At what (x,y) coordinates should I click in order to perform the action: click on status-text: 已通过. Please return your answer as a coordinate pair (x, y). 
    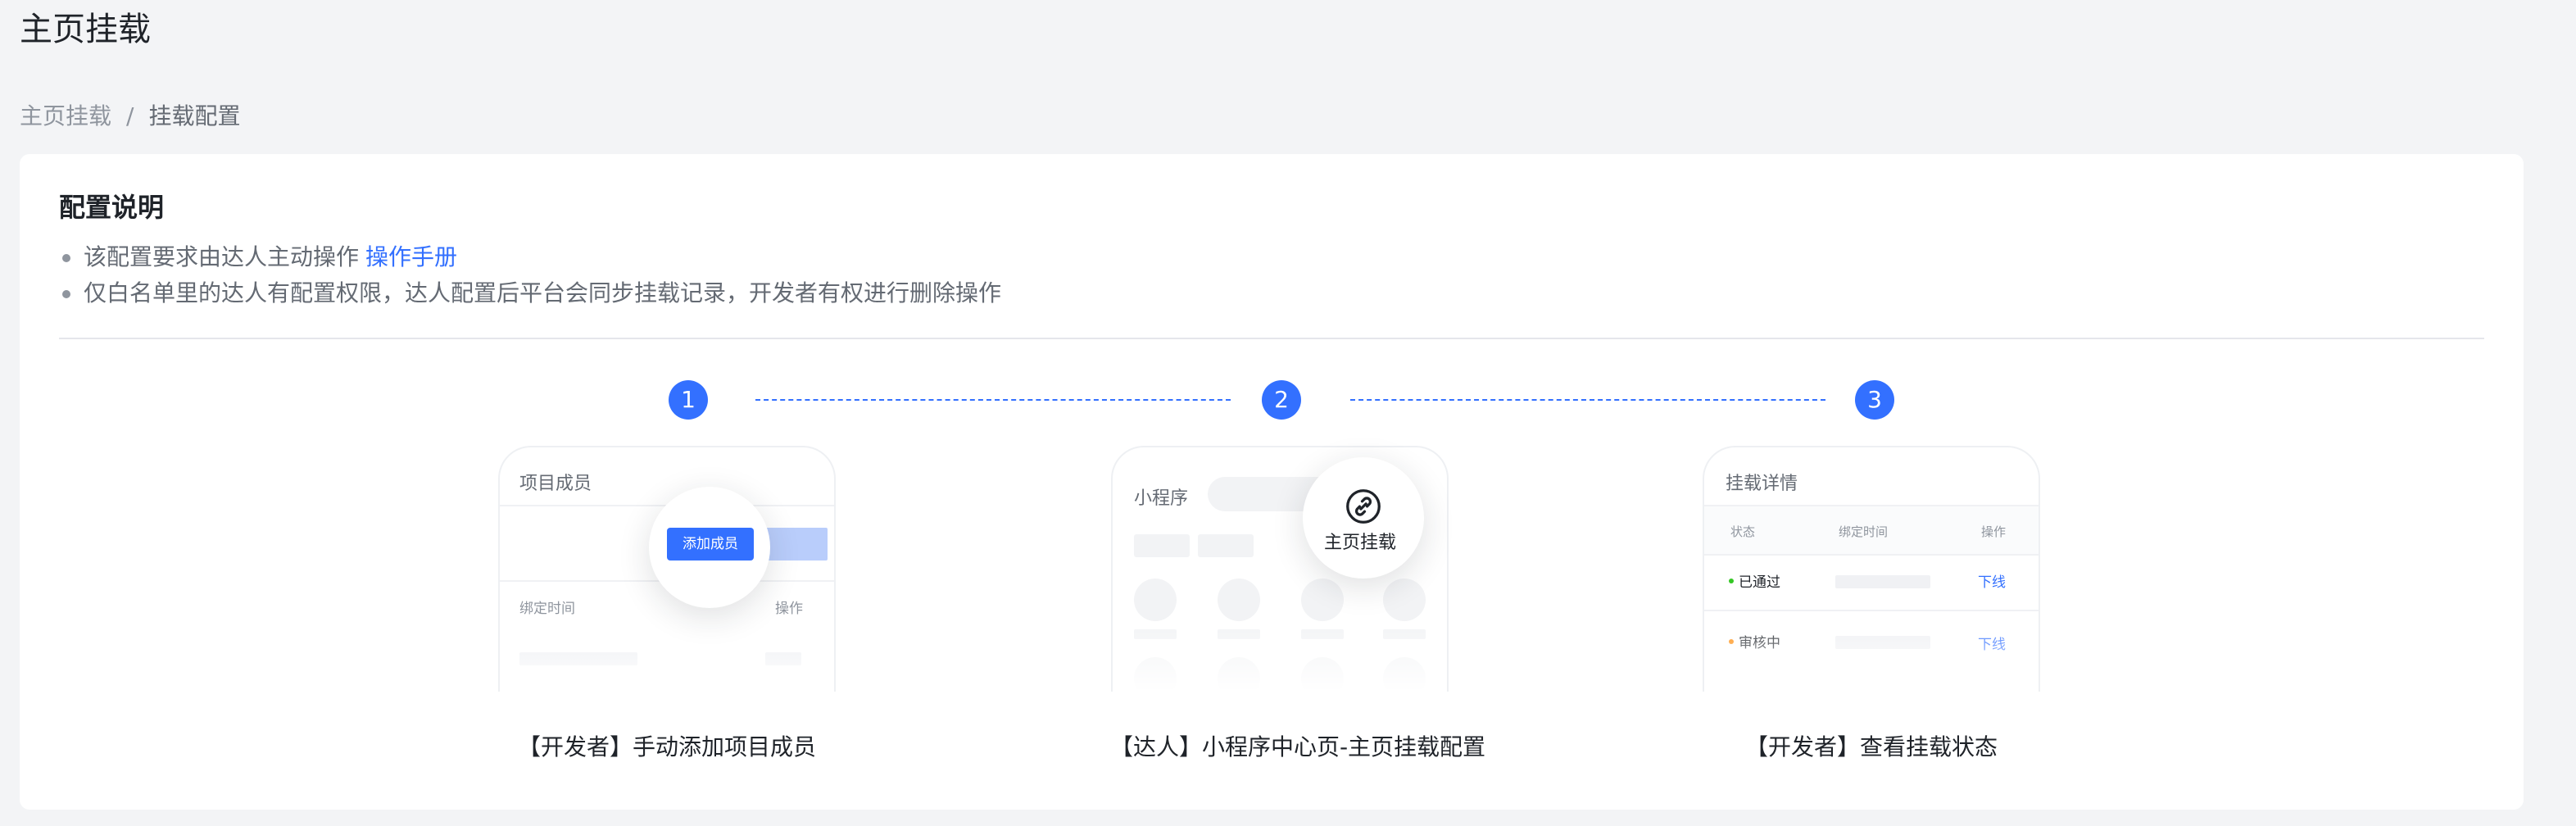
    Looking at the image, I should click on (1759, 582).